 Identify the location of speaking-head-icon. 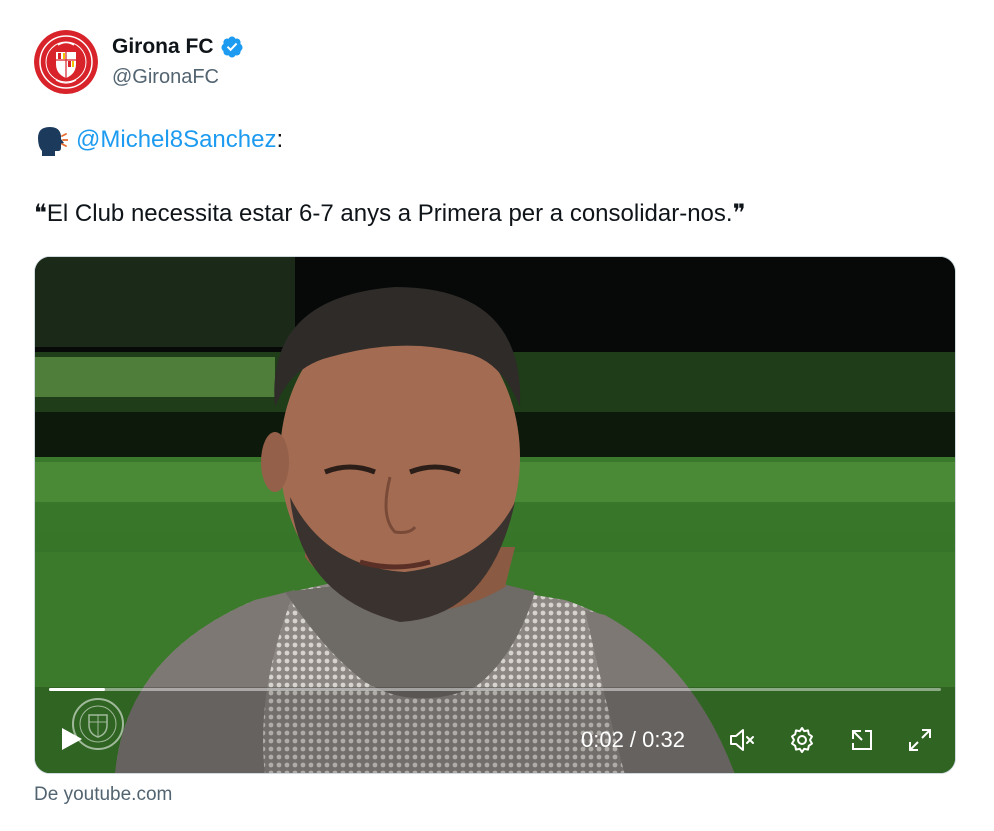
(53, 141).